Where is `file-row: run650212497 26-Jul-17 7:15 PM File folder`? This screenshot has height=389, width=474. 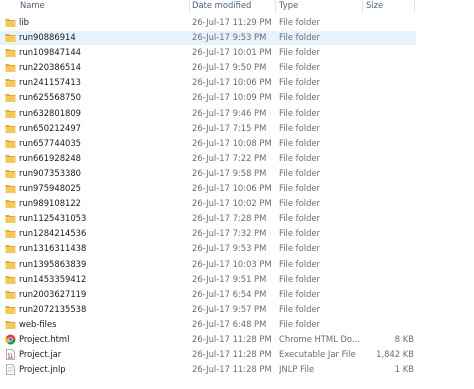 file-row: run650212497 26-Jul-17 7:15 PM File folder is located at coordinates (237, 128).